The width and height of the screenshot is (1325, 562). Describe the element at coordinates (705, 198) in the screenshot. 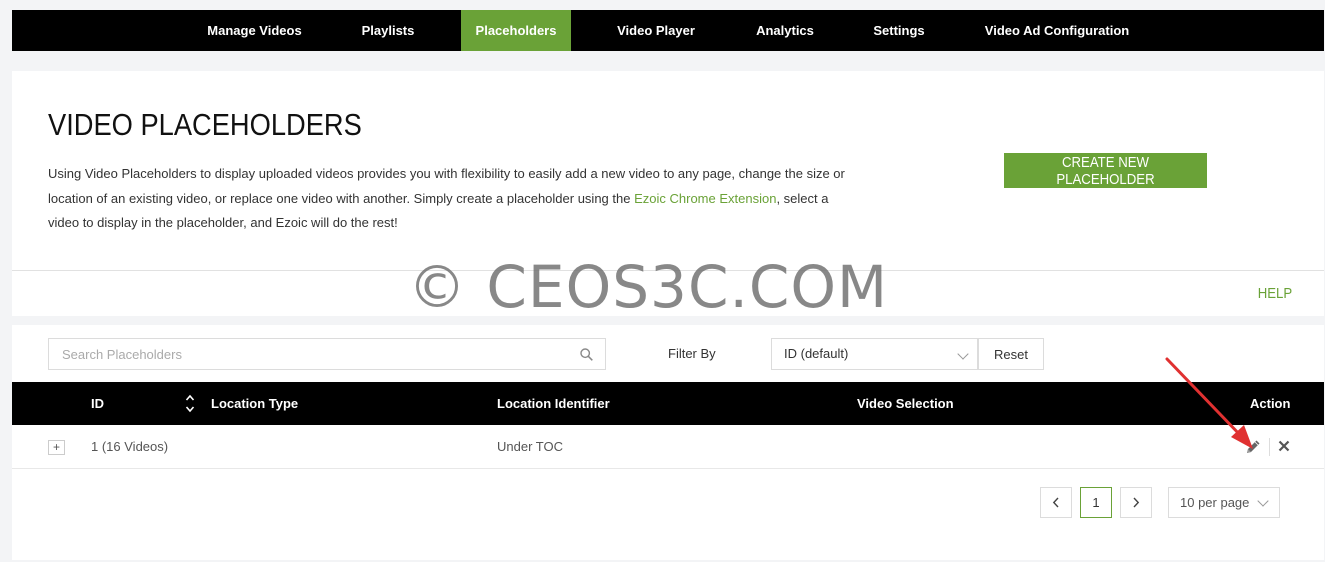

I see `ezoic-chrome-extension-link: Ezoic Chrome Extension` at that location.